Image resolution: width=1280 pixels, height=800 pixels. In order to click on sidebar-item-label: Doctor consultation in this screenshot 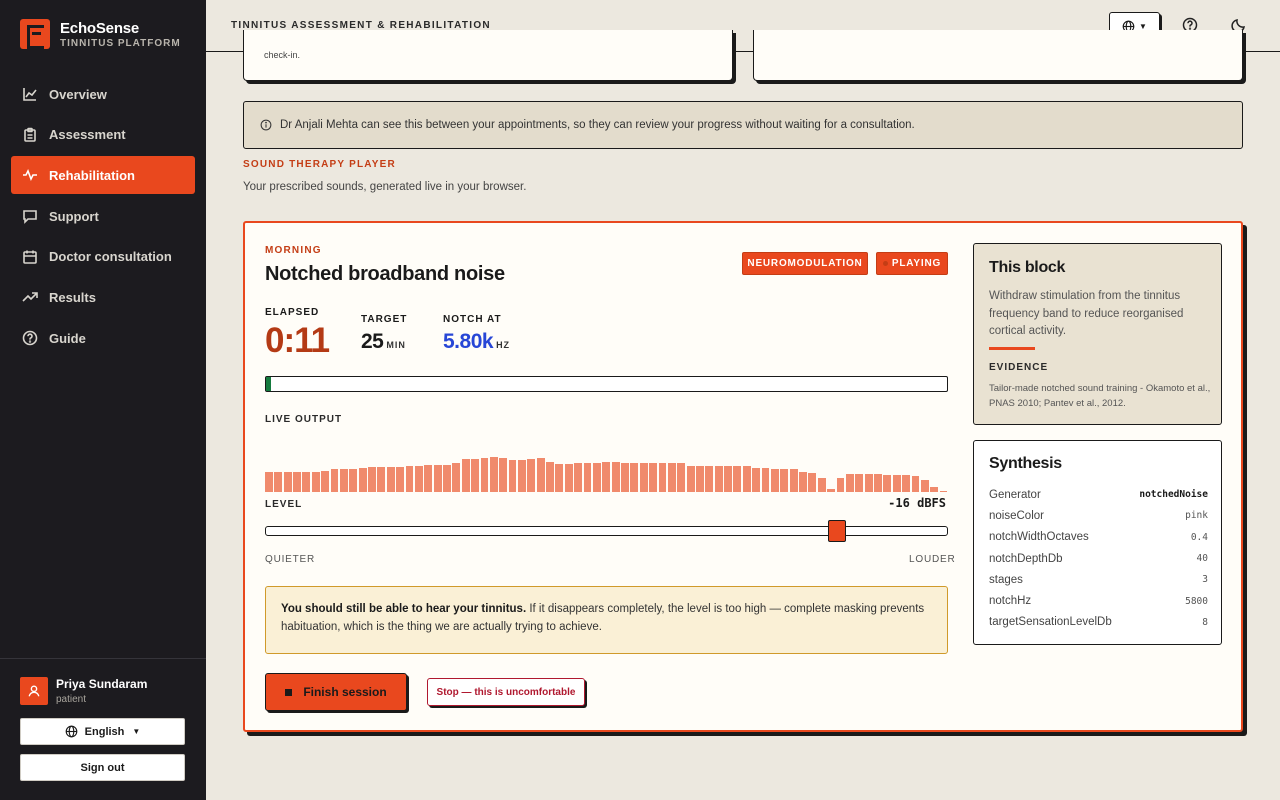, I will do `click(110, 257)`.